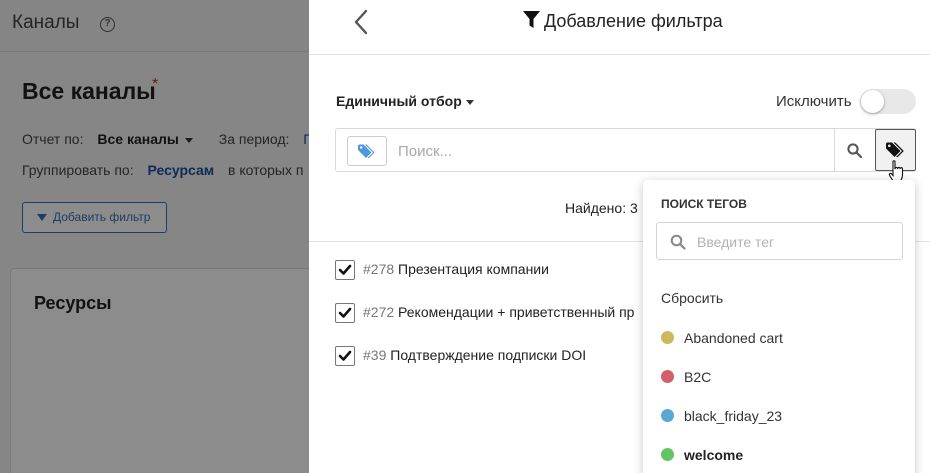 This screenshot has height=473, width=930. Describe the element at coordinates (794, 242) in the screenshot. I see `tag-search-input` at that location.